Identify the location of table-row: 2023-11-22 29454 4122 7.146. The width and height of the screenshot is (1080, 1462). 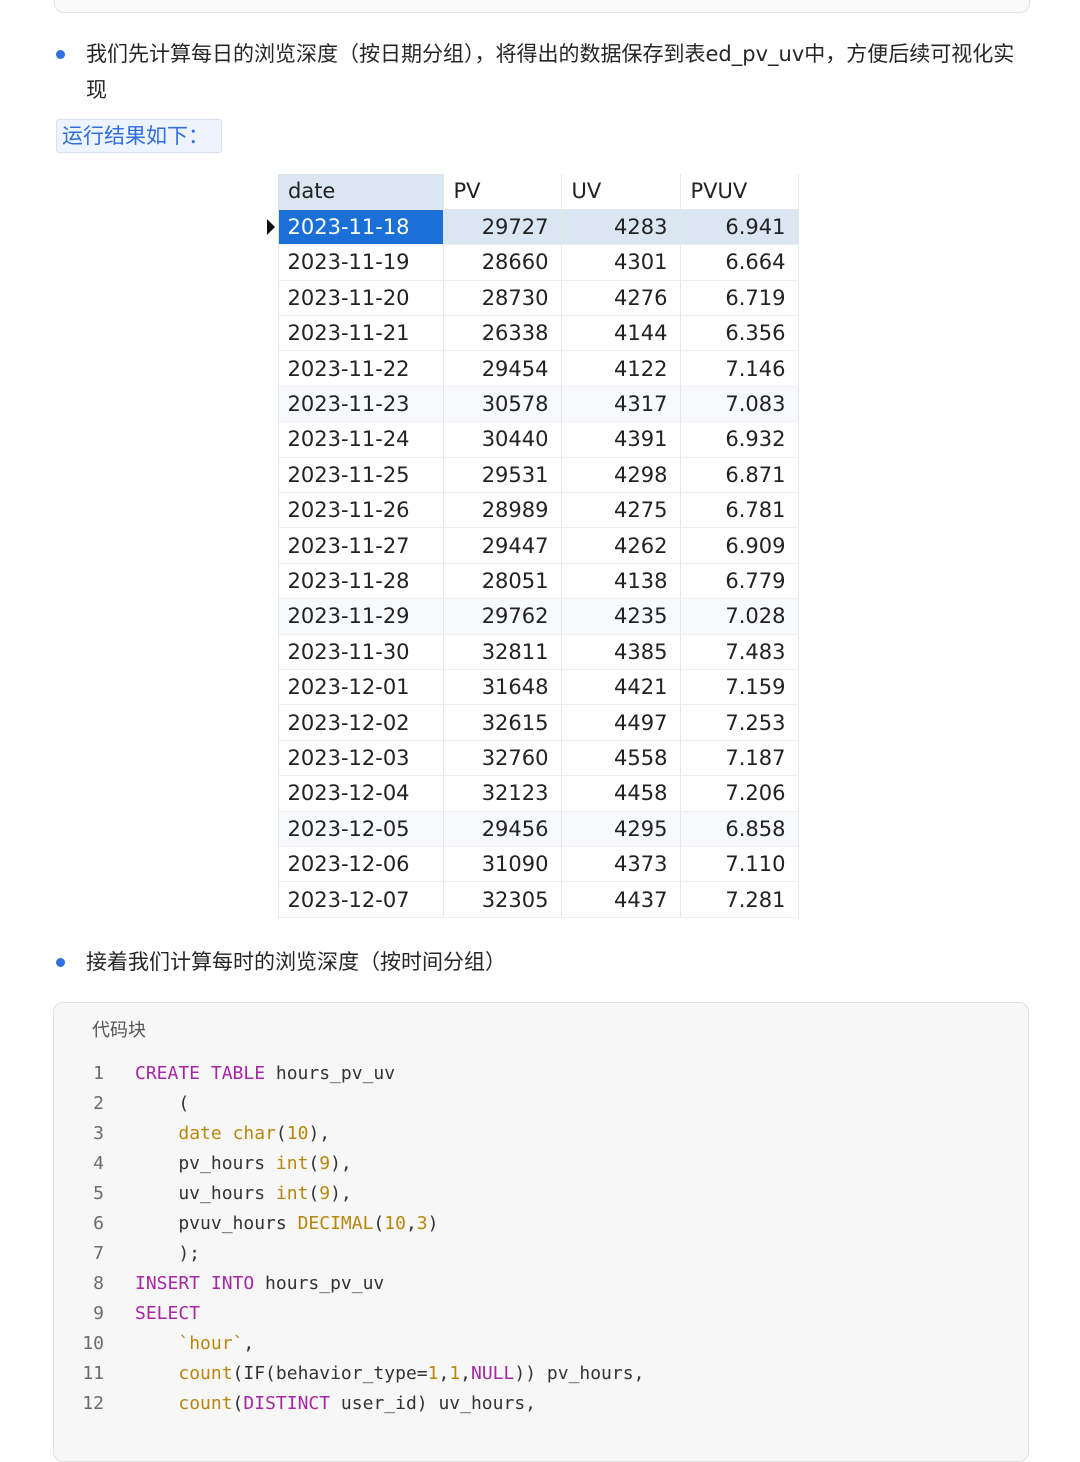
(530, 368).